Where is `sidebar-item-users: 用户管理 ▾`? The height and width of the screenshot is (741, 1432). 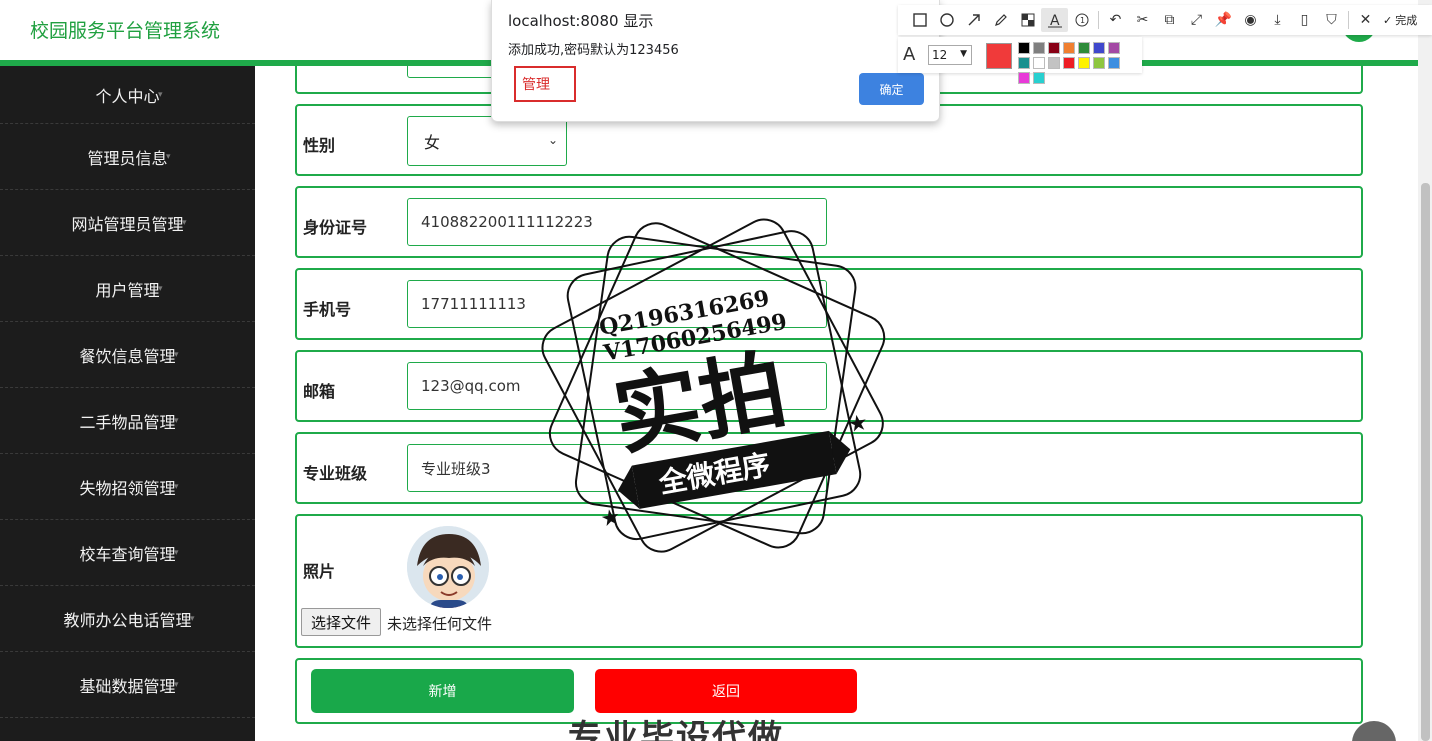 sidebar-item-users: 用户管理 ▾ is located at coordinates (127, 289).